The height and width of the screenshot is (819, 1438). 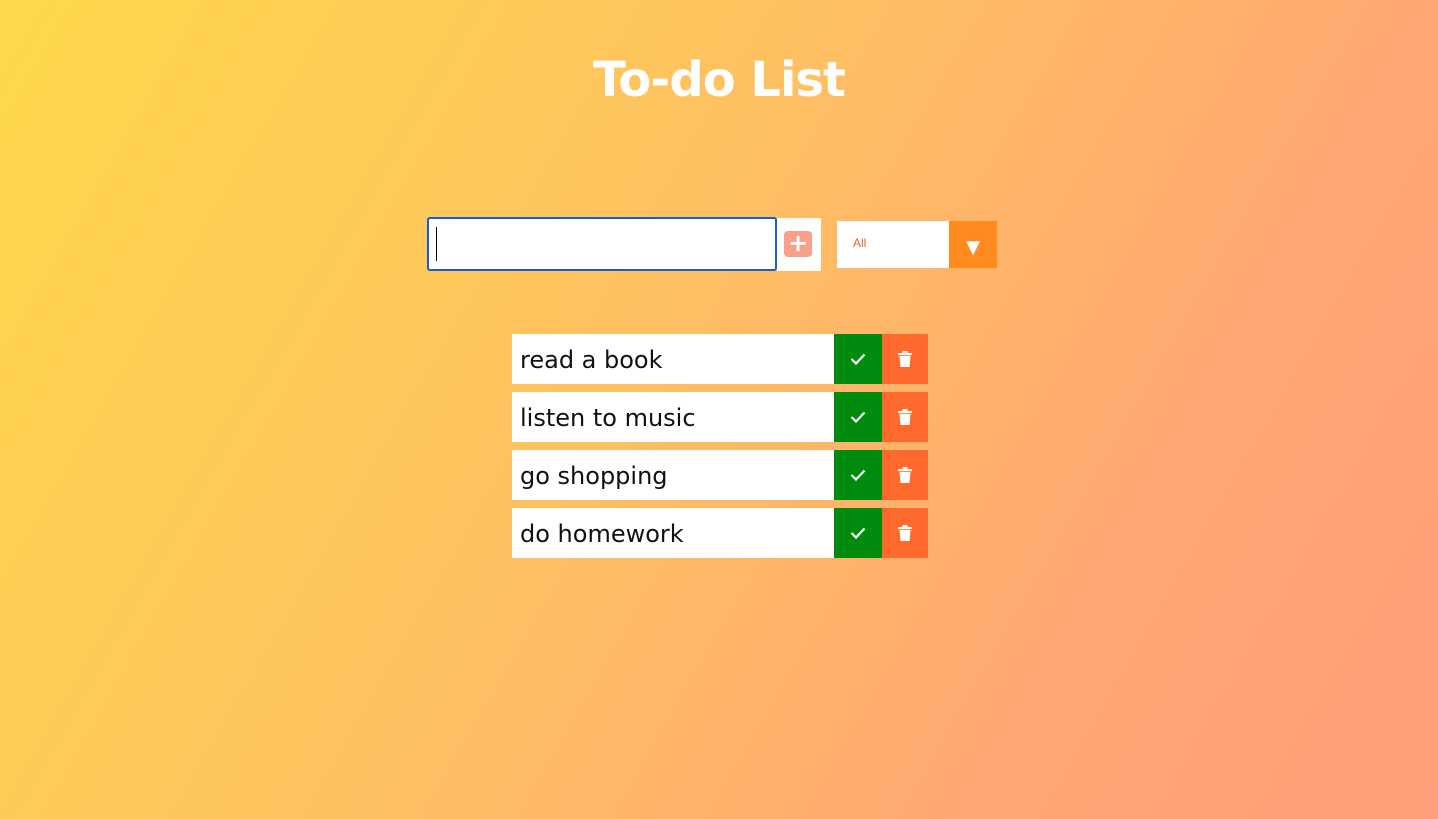 I want to click on page-title: To-do List, so click(x=719, y=80).